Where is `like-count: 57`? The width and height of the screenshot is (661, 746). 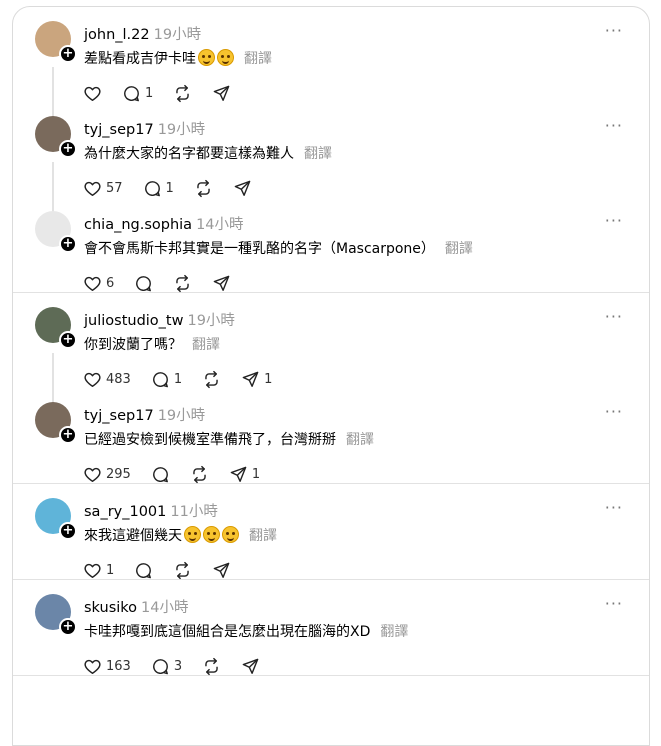
like-count: 57 is located at coordinates (114, 188).